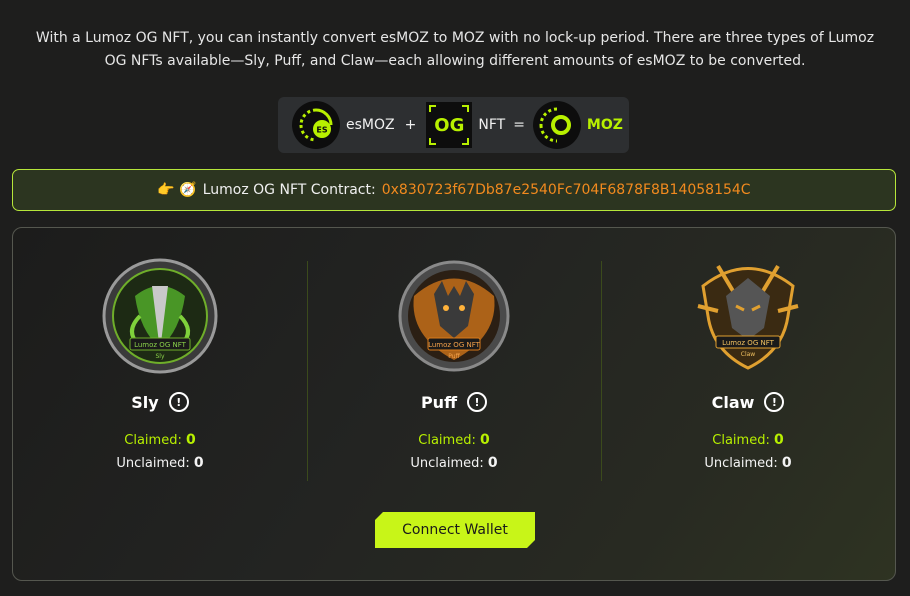  Describe the element at coordinates (733, 402) in the screenshot. I see `nft-name: Claw` at that location.